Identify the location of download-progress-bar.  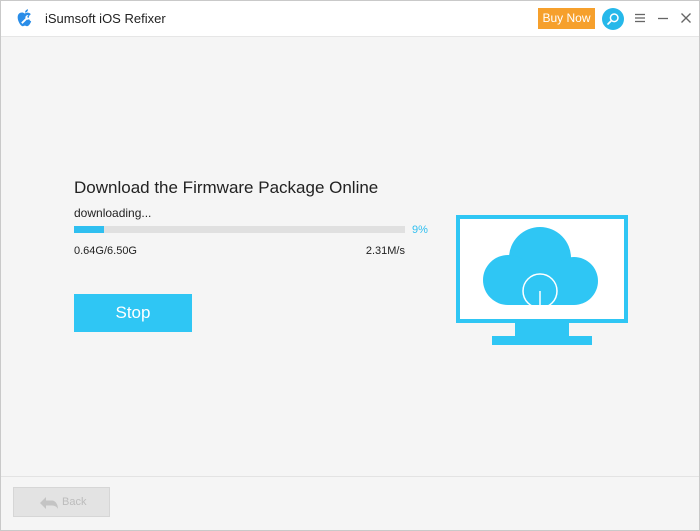
(239, 229).